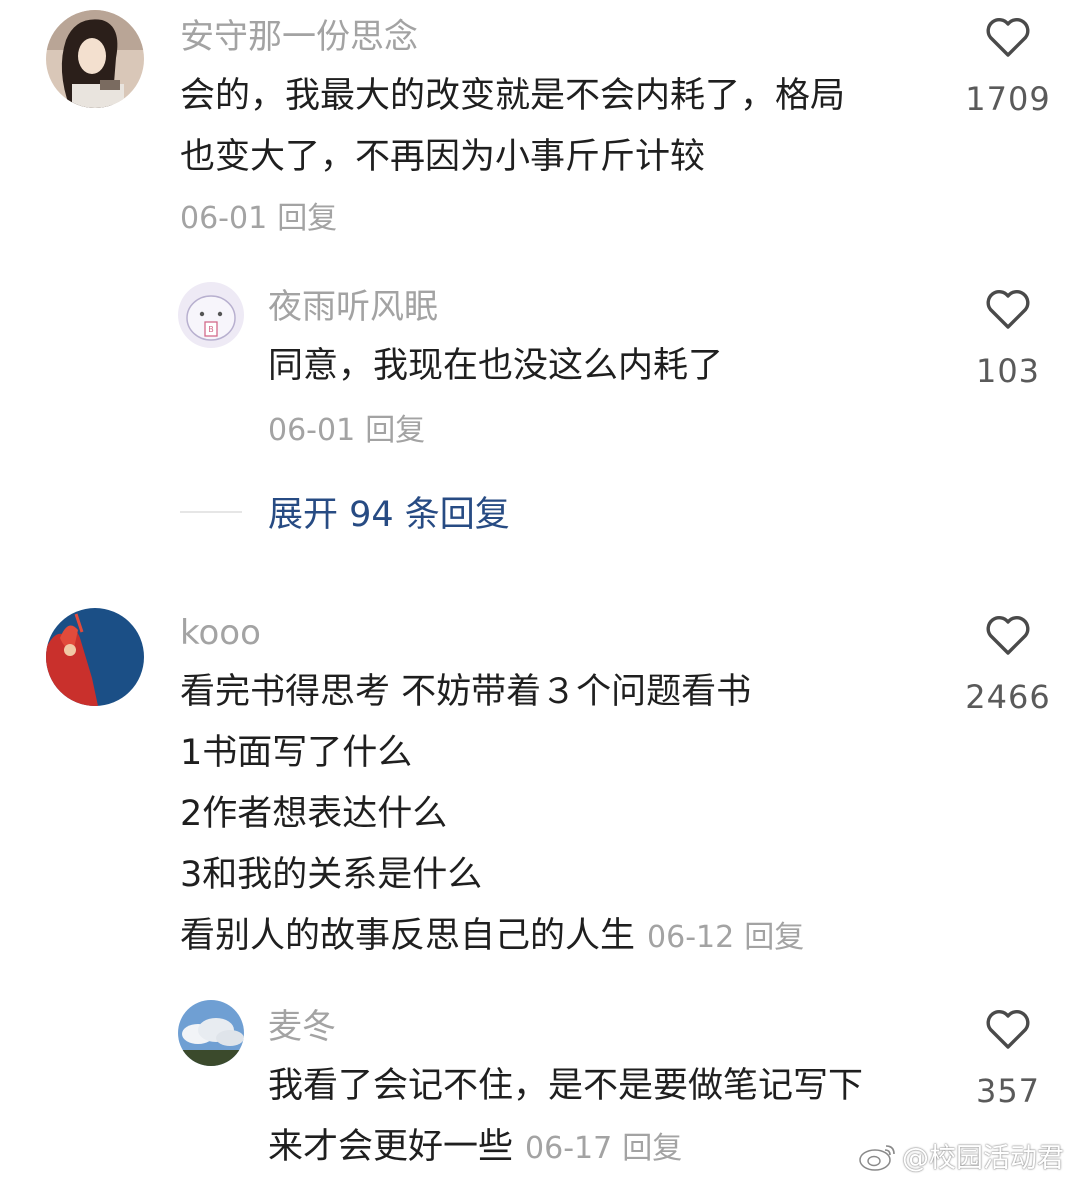 This screenshot has width=1080, height=1189. I want to click on comment-text: 我看了会记不住，是不是要做笔记写下 来才会更好一些 06-17 回复, so click(565, 1117).